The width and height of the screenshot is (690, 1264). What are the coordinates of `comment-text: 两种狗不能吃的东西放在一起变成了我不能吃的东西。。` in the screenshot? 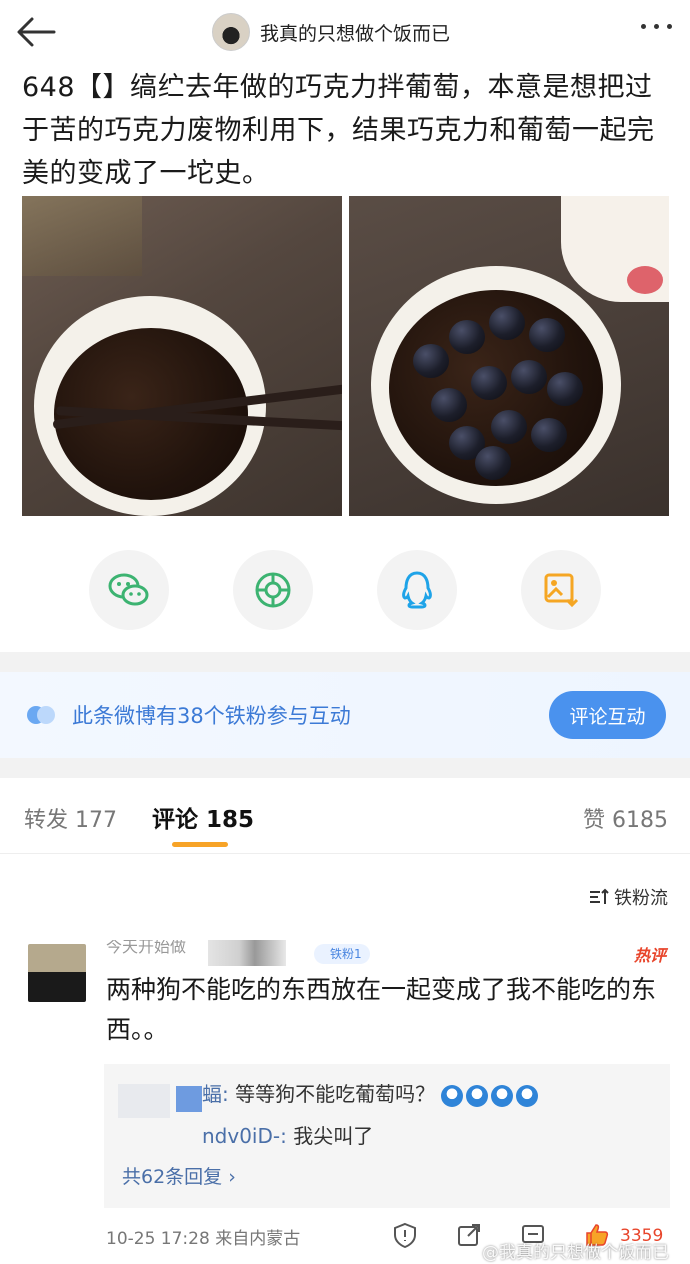 It's located at (381, 1009).